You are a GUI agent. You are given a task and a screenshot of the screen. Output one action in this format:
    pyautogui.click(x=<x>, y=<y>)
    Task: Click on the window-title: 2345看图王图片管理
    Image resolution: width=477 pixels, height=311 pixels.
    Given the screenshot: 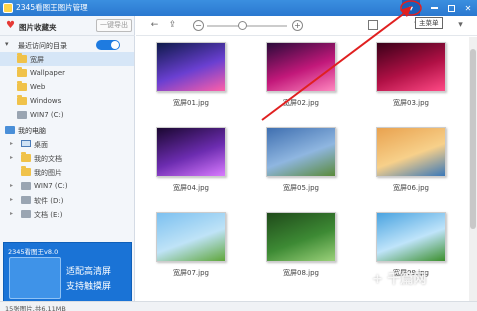 What is the action you would take?
    pyautogui.click(x=52, y=7)
    